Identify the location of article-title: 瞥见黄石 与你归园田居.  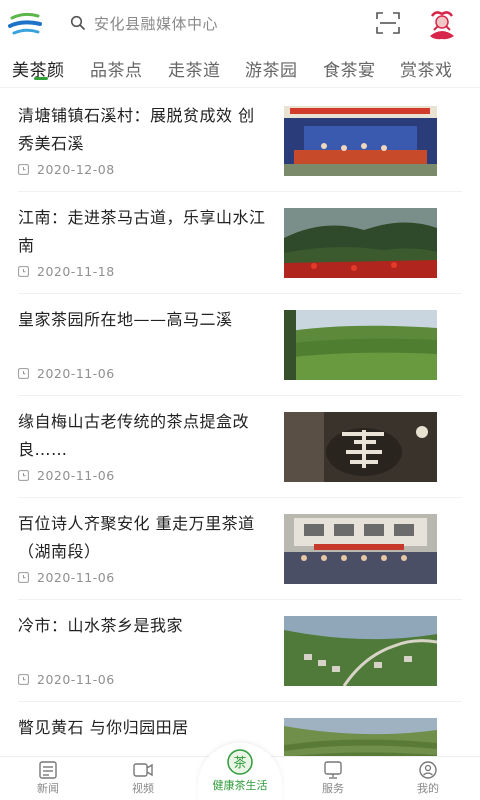
(103, 727).